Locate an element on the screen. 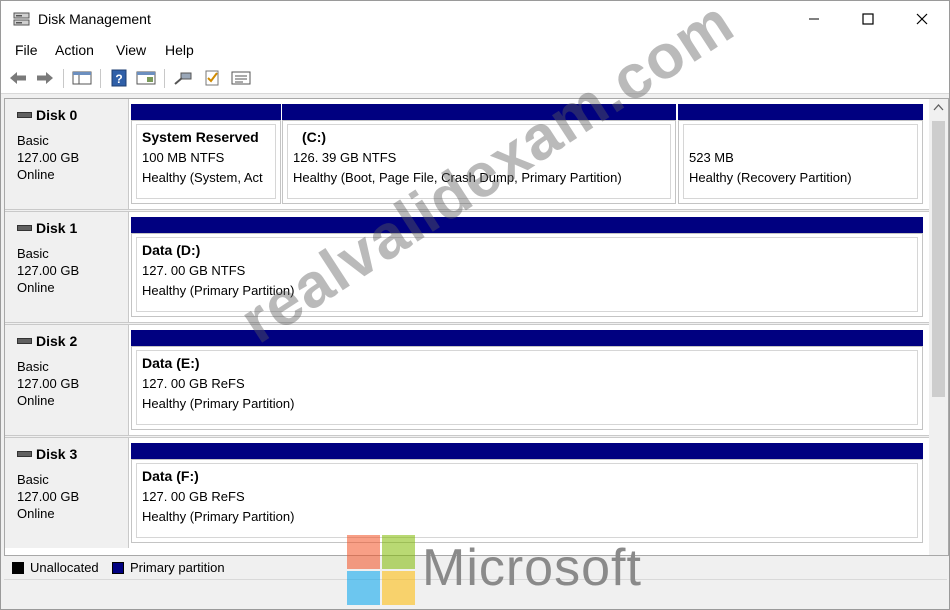 This screenshot has width=950, height=610. maximize-icon is located at coordinates (868, 19).